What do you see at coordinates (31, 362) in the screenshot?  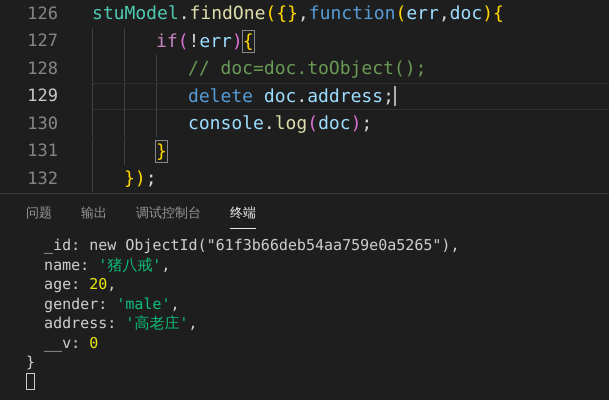 I see `terminal-line: }` at bounding box center [31, 362].